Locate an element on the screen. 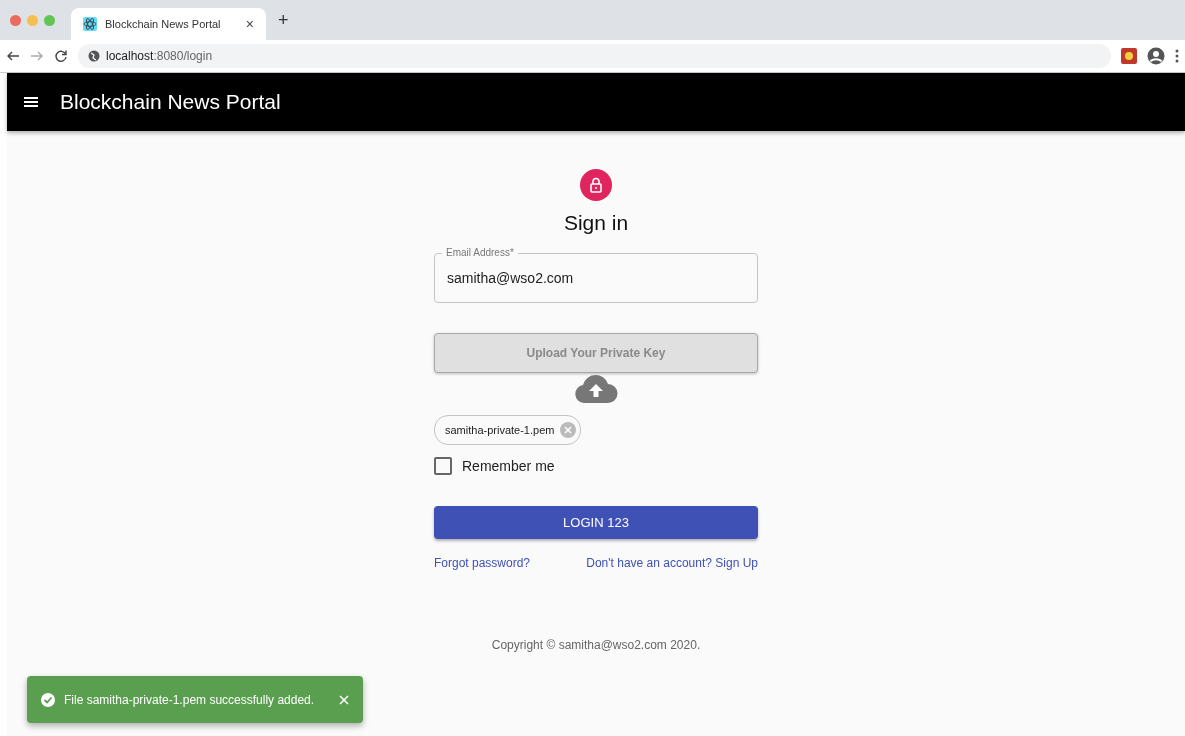 The height and width of the screenshot is (736, 1185). atom-icon is located at coordinates (90, 24).